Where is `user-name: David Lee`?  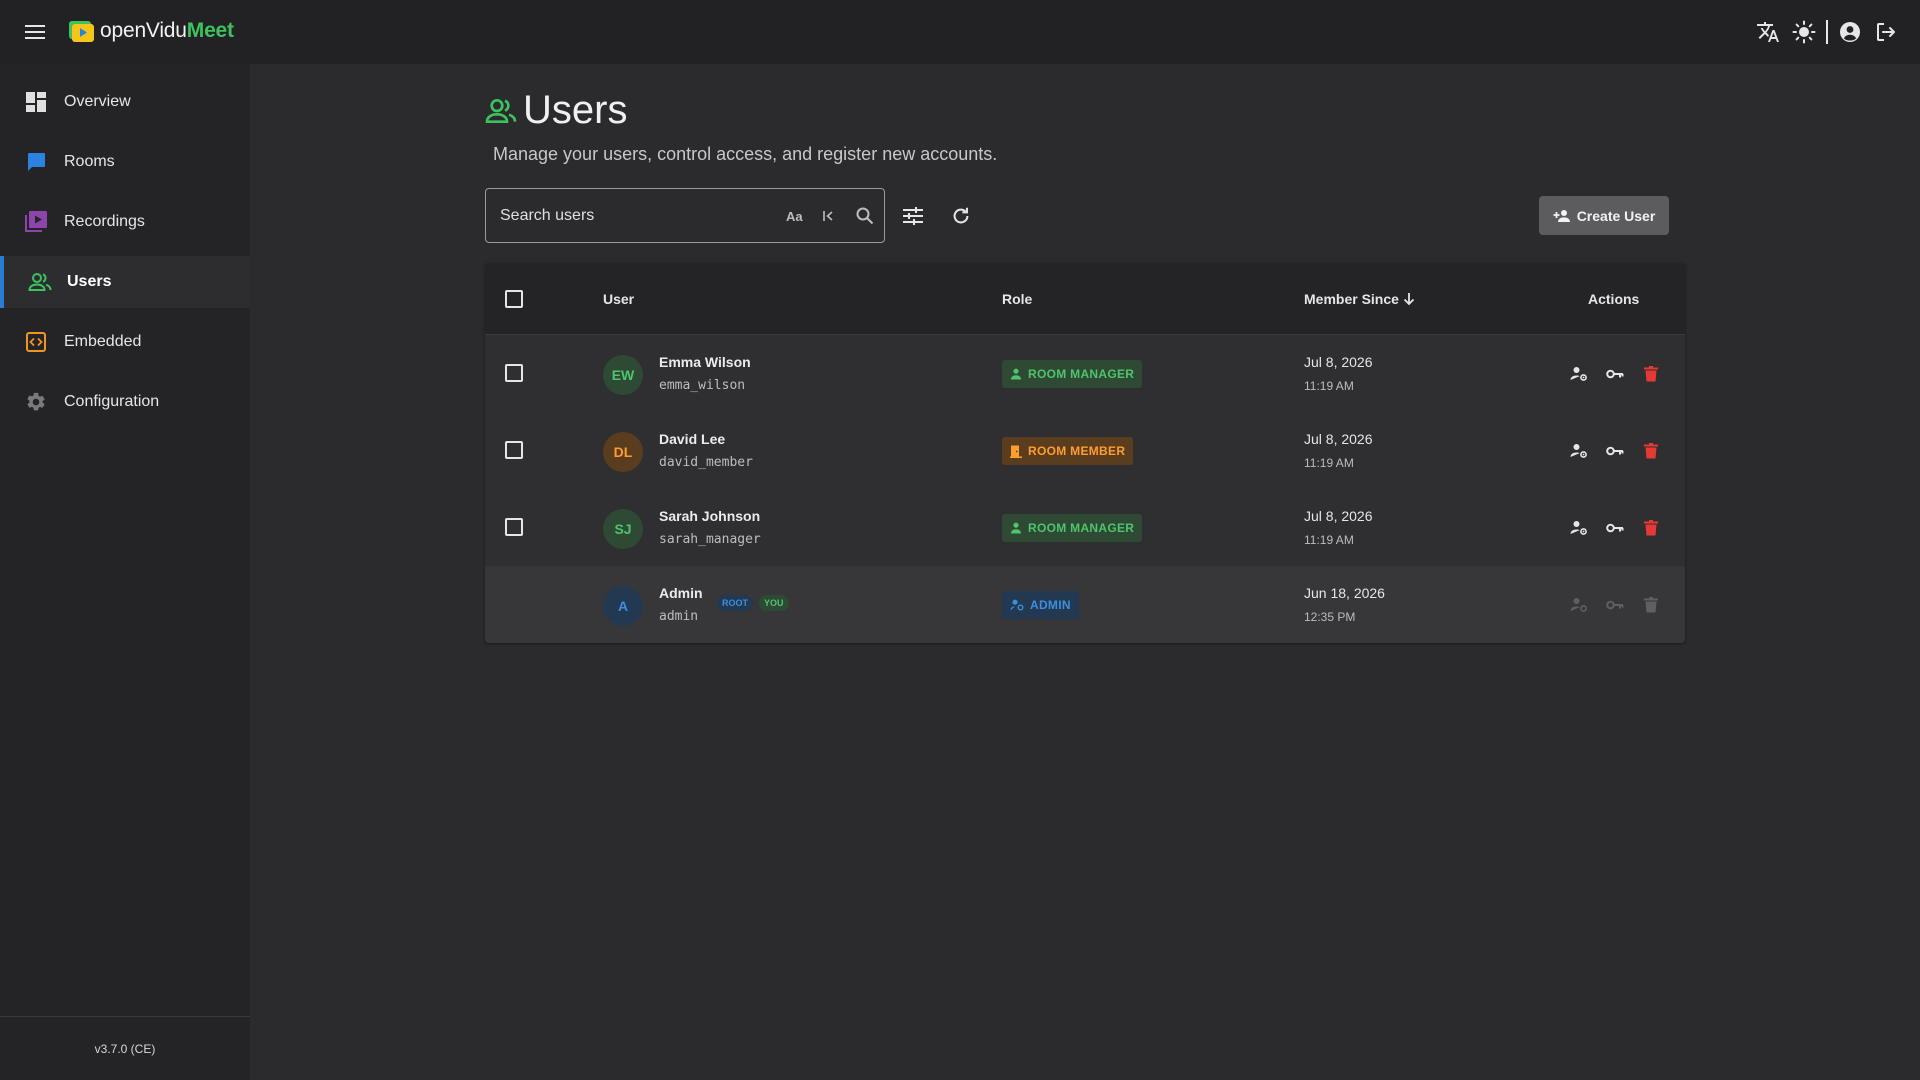 user-name: David Lee is located at coordinates (692, 439).